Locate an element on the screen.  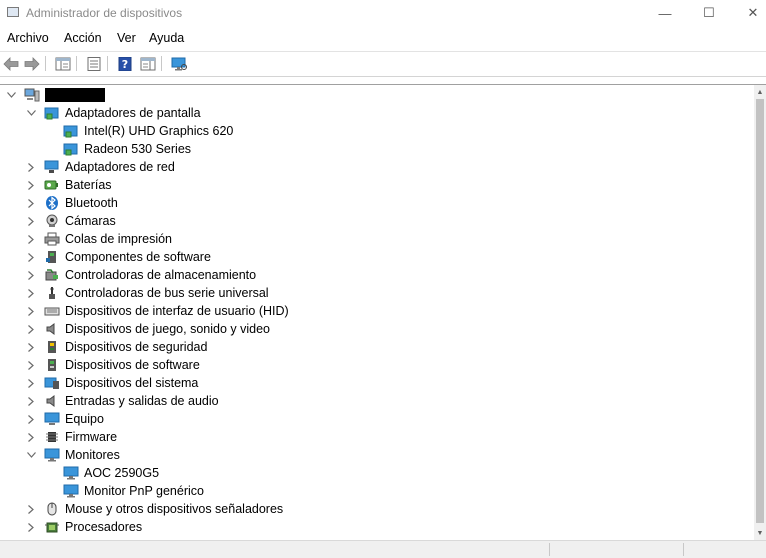
tree-device-aoc-2590g5: AOC 2590G5 is located at coordinates (375, 473).